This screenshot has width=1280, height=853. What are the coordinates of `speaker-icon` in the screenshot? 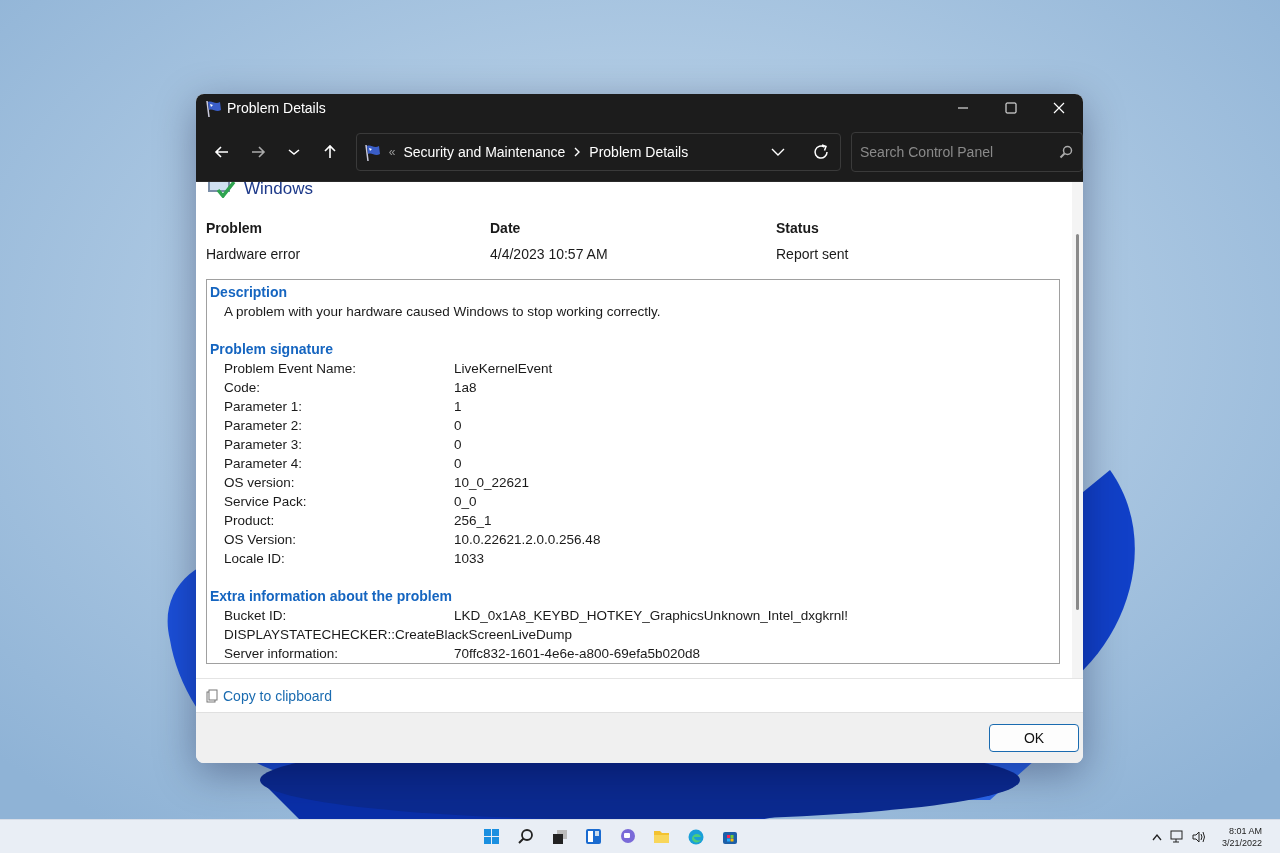 It's located at (1198, 836).